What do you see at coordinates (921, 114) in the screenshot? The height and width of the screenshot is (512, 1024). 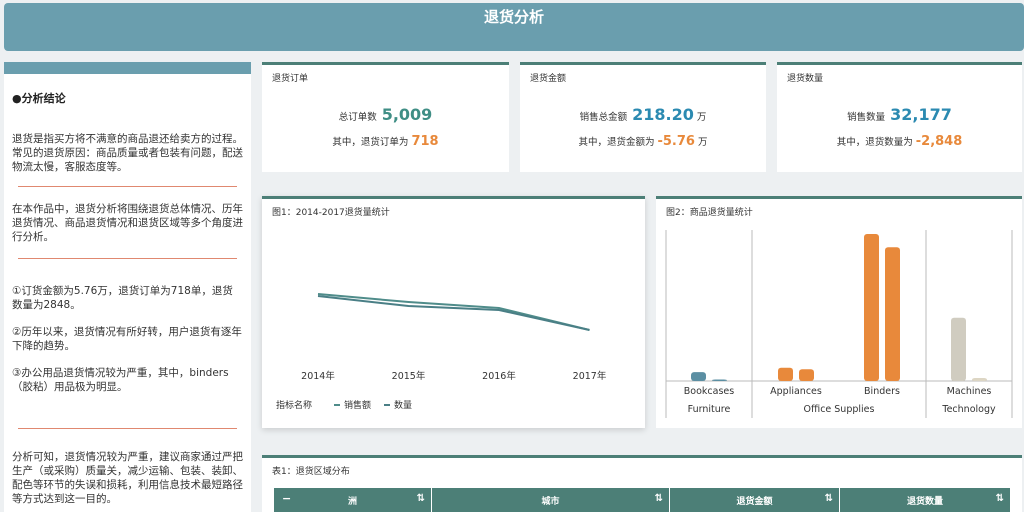 I see `kpi-value: 32,177` at bounding box center [921, 114].